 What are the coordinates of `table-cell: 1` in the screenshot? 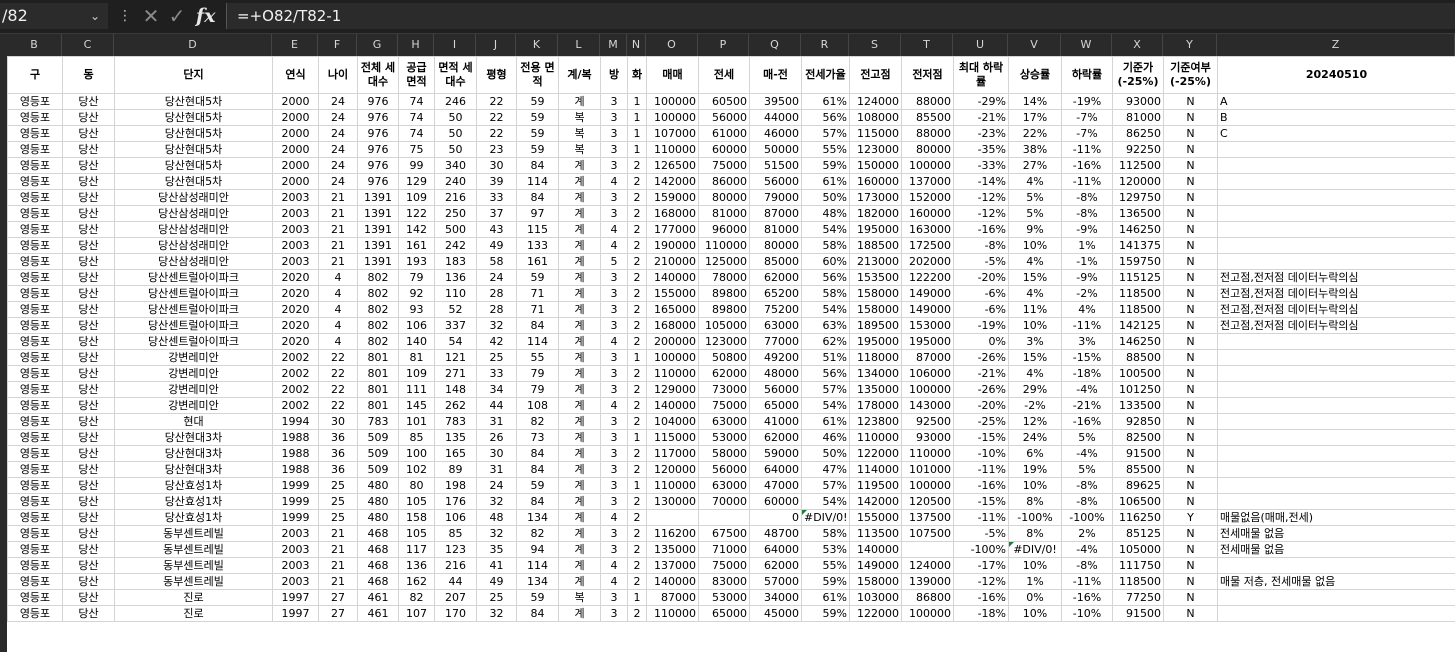 It's located at (637, 117).